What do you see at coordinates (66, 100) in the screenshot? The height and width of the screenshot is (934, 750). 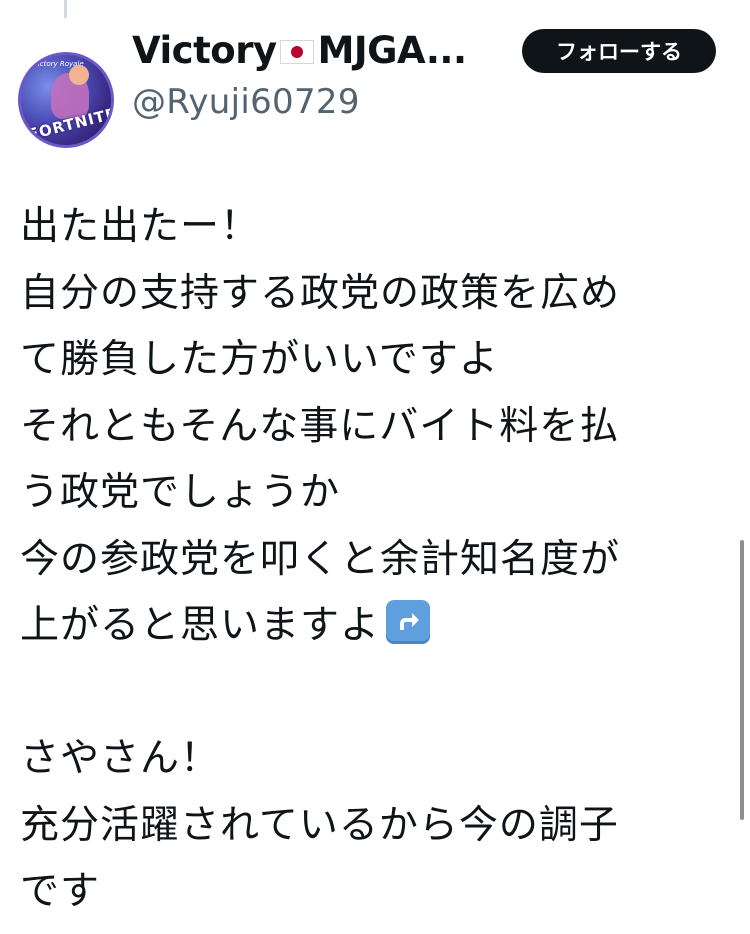 I see `avatar: Victory Royale FORTNITE` at bounding box center [66, 100].